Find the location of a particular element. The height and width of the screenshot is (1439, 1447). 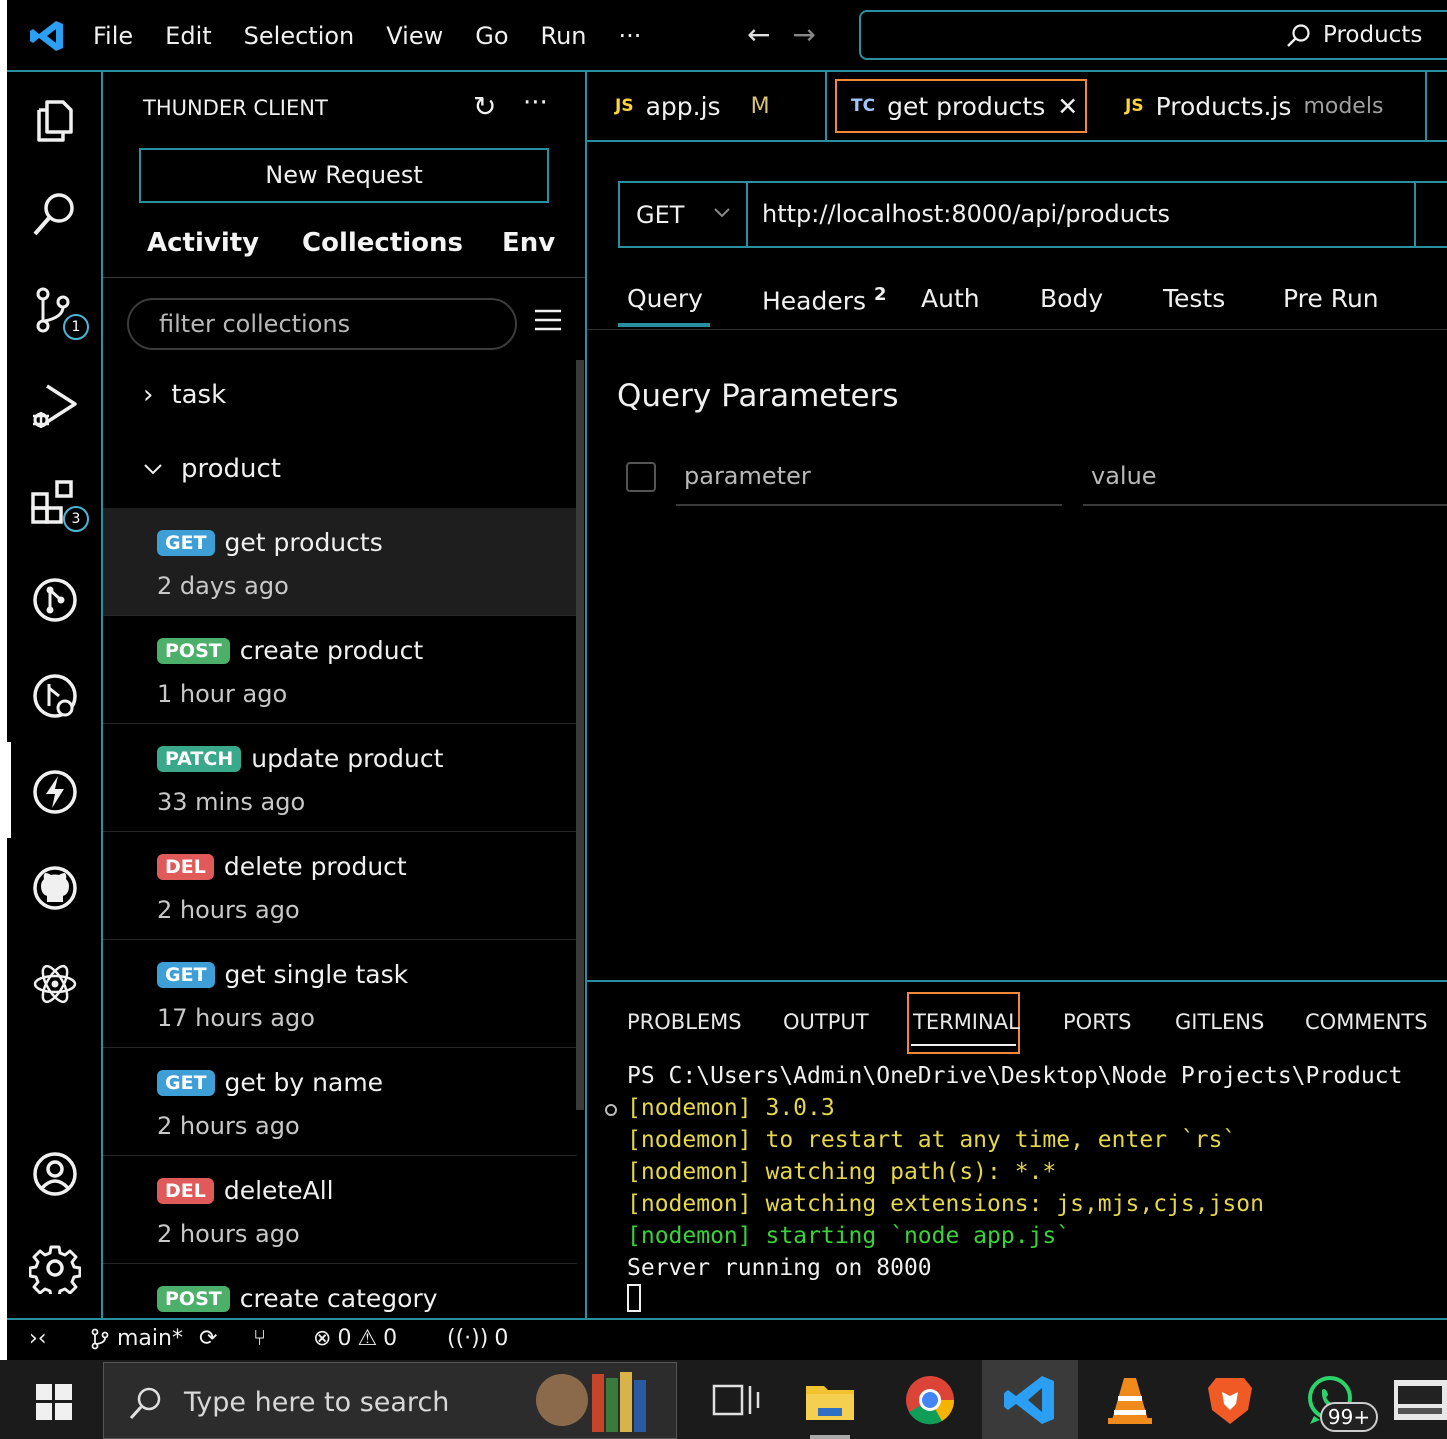

folder-product-label: product is located at coordinates (231, 469).